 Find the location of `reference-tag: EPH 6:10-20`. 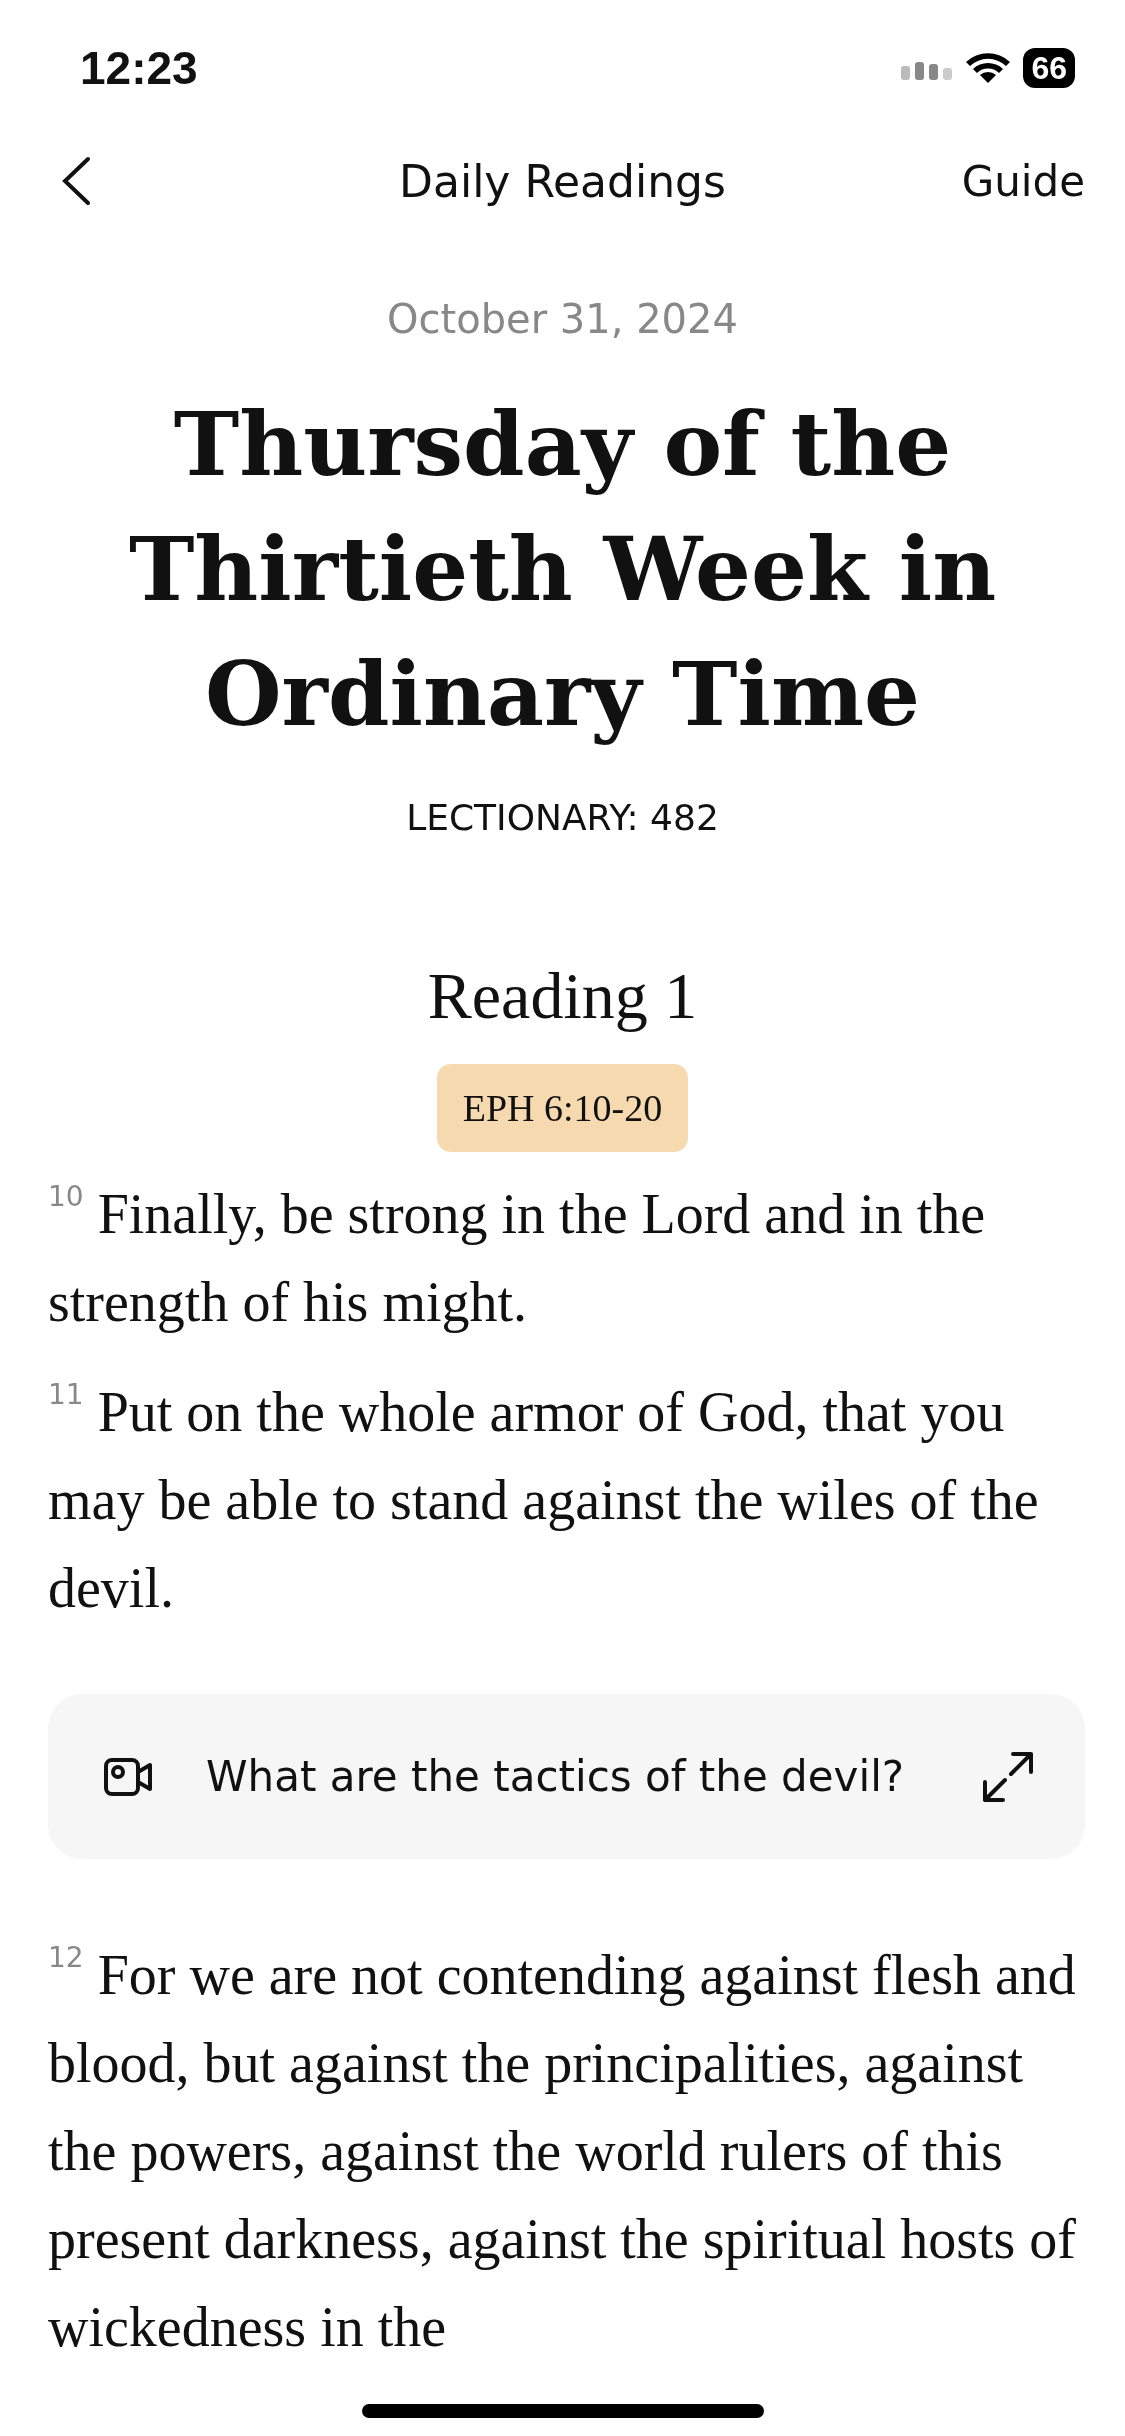

reference-tag: EPH 6:10-20 is located at coordinates (562, 1108).